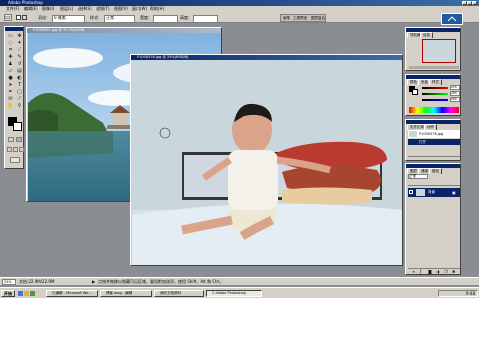 This screenshot has height=357, width=479. Describe the element at coordinates (68, 19) in the screenshot. I see `feather-input: 0 像素` at that location.